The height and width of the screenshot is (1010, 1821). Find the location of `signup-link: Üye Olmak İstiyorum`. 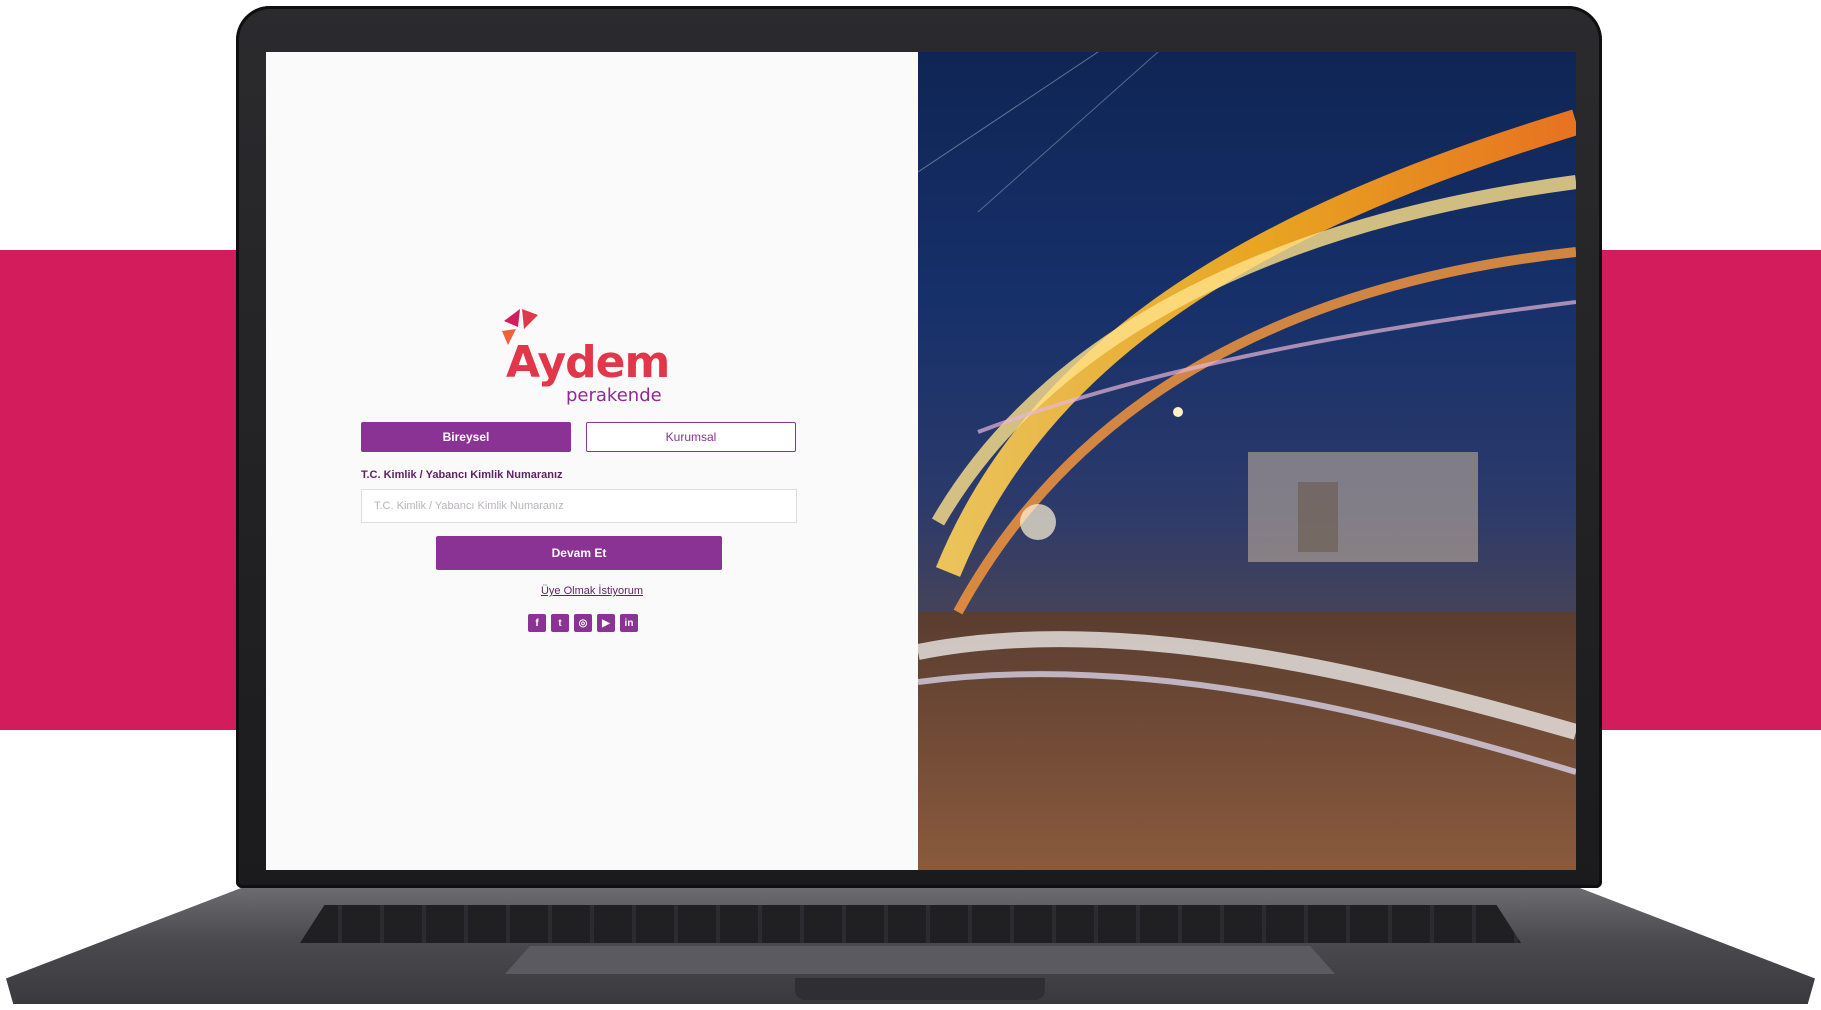

signup-link: Üye Olmak İstiyorum is located at coordinates (592, 591).